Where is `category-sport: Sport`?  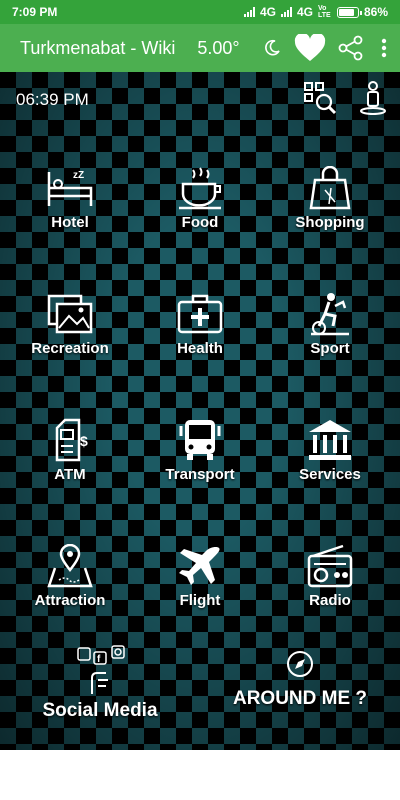
category-sport: Sport is located at coordinates (330, 324).